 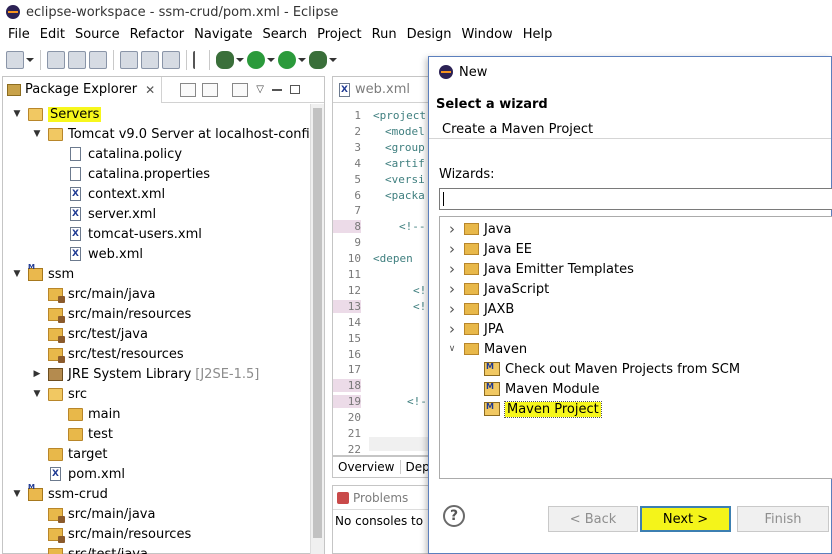 I want to click on menu-item-project: Project, so click(x=339, y=34).